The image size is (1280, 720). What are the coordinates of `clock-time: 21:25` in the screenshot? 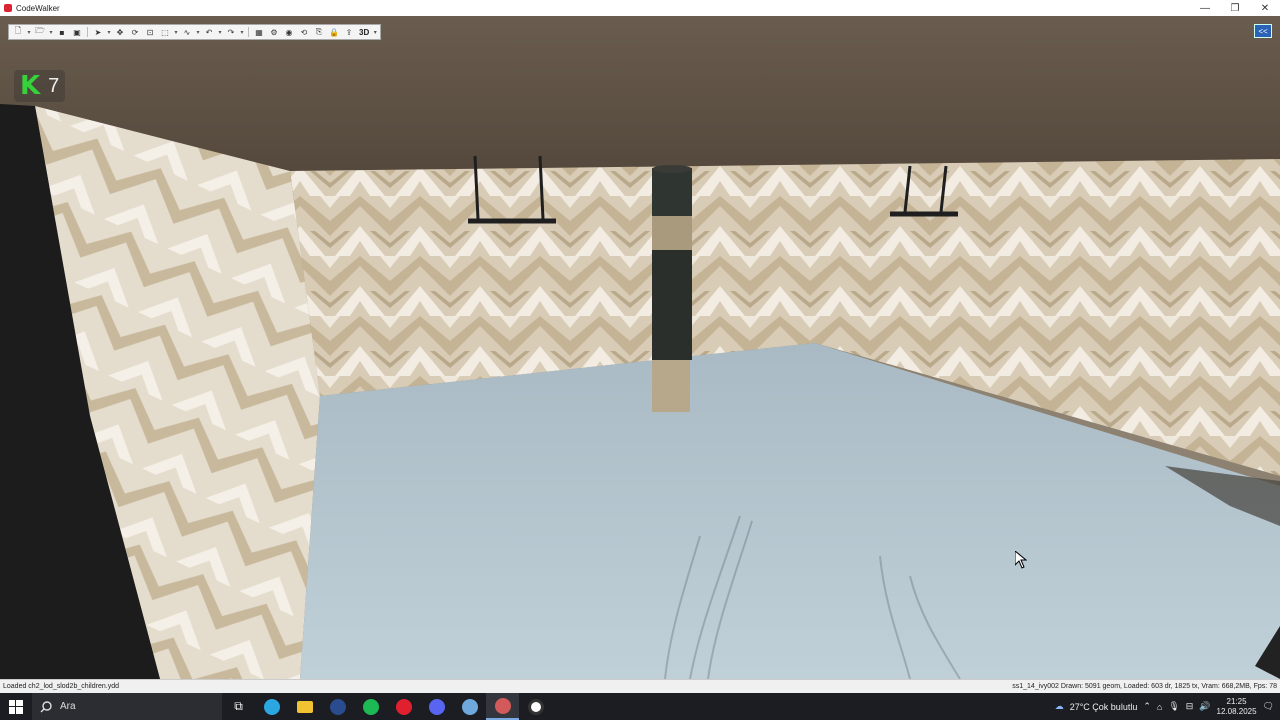 It's located at (1236, 701).